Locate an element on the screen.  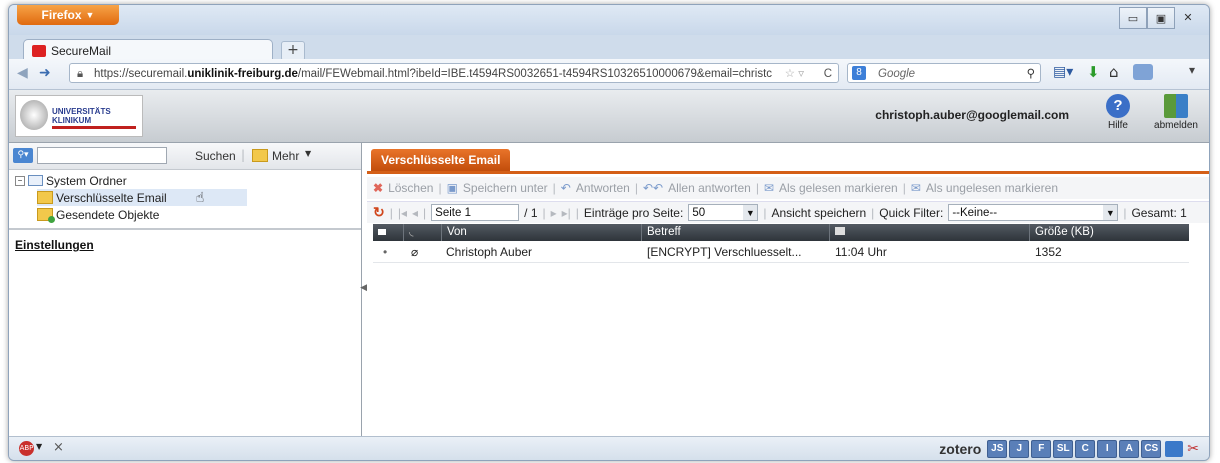
column-from: Von is located at coordinates (541, 232).